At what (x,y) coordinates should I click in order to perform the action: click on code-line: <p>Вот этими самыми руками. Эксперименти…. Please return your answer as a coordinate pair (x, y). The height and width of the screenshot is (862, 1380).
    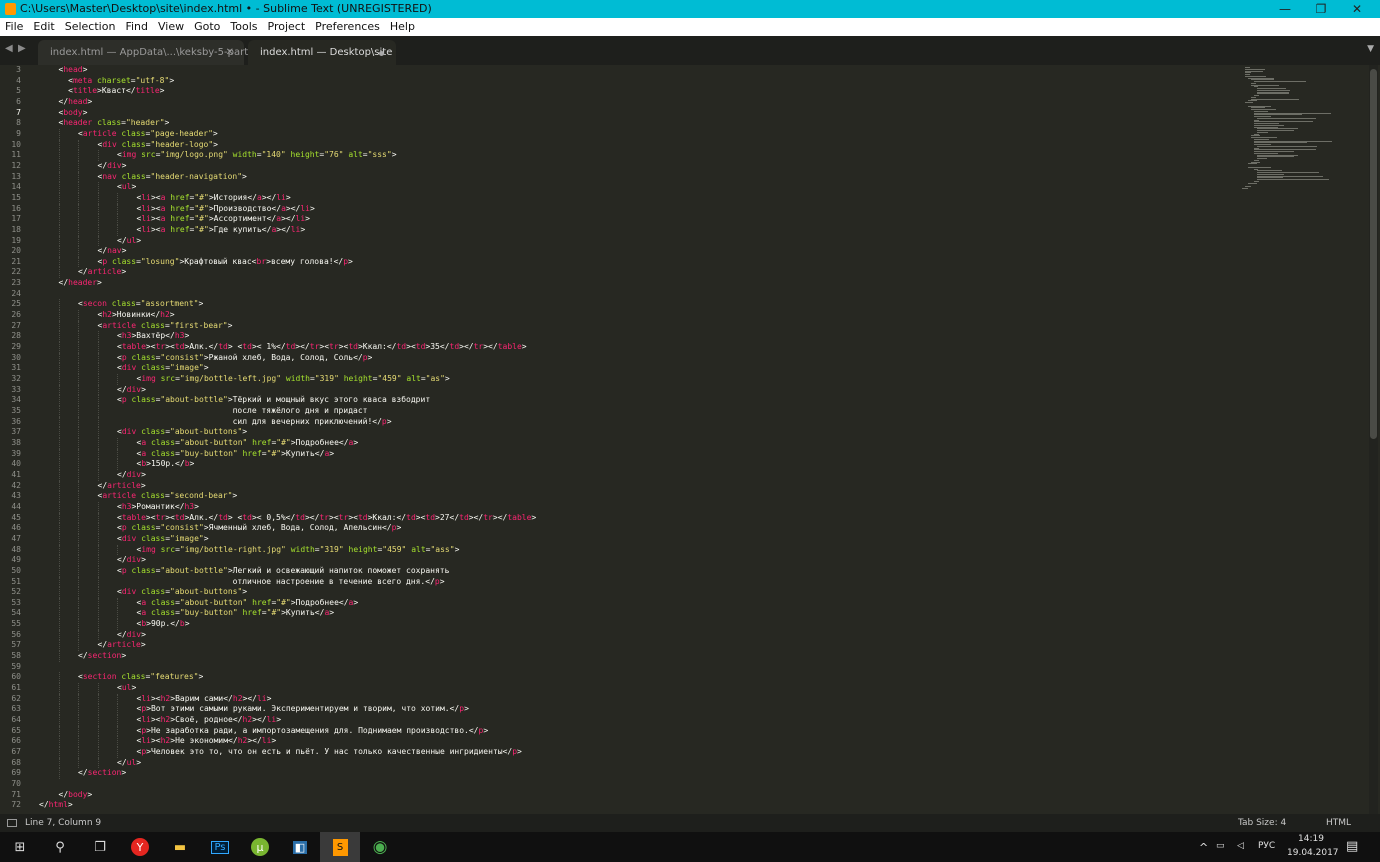
    Looking at the image, I should click on (634, 710).